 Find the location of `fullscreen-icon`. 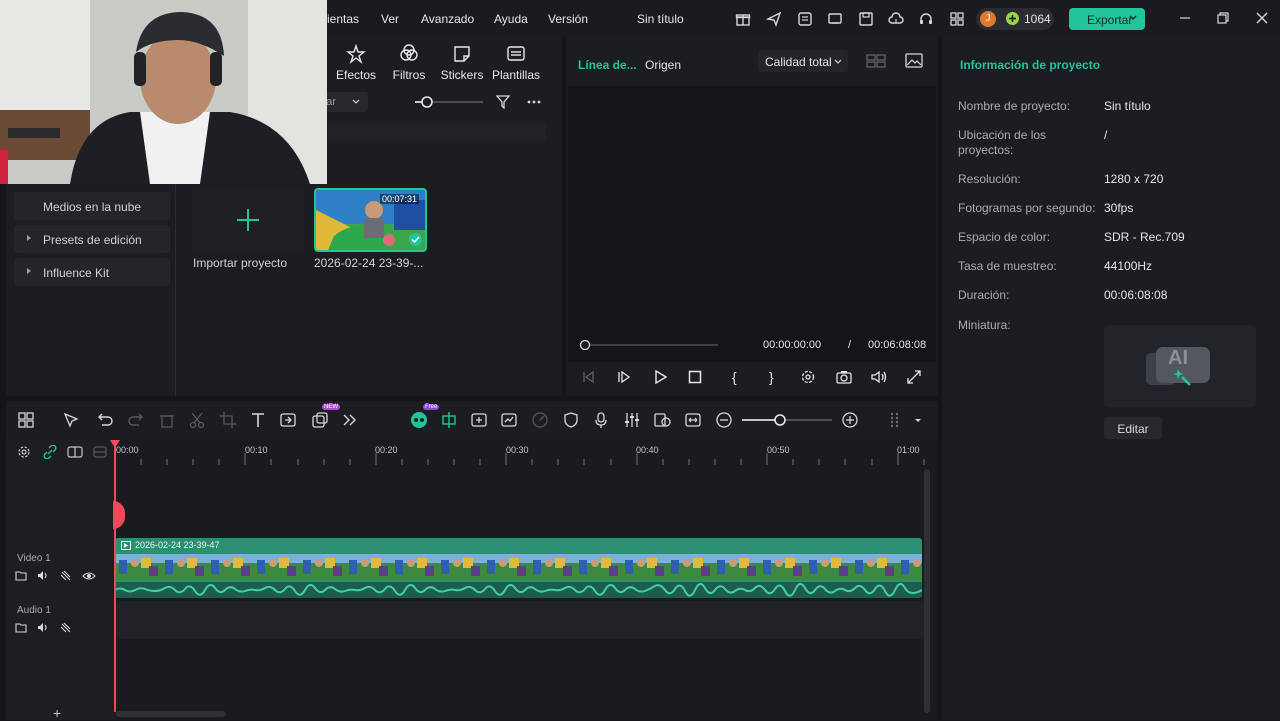

fullscreen-icon is located at coordinates (914, 377).